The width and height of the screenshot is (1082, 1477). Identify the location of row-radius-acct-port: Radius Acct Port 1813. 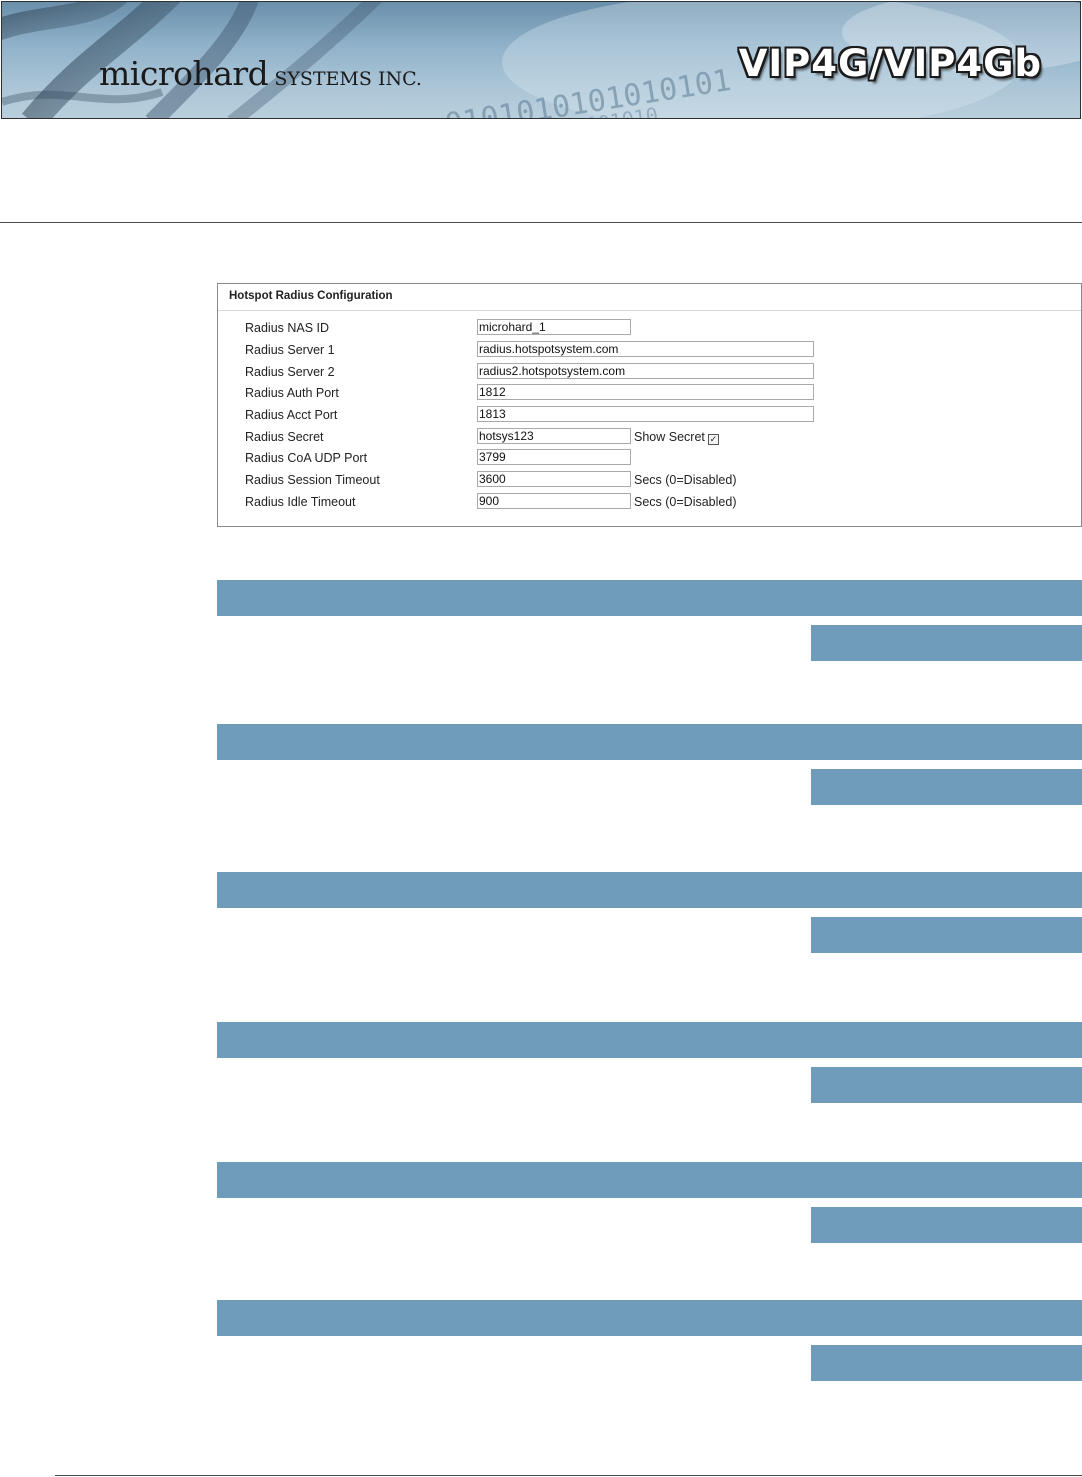
(649, 416).